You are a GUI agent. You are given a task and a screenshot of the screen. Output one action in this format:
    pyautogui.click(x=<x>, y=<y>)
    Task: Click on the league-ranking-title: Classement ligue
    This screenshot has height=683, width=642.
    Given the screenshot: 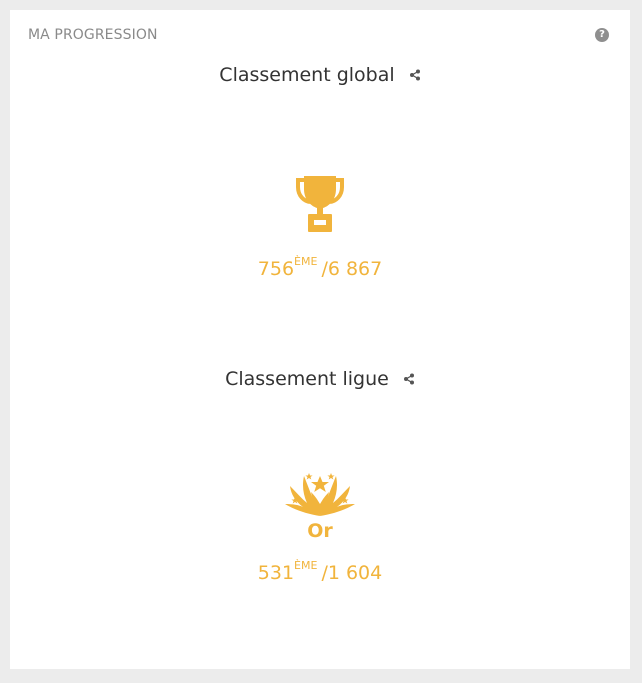 What is the action you would take?
    pyautogui.click(x=307, y=379)
    